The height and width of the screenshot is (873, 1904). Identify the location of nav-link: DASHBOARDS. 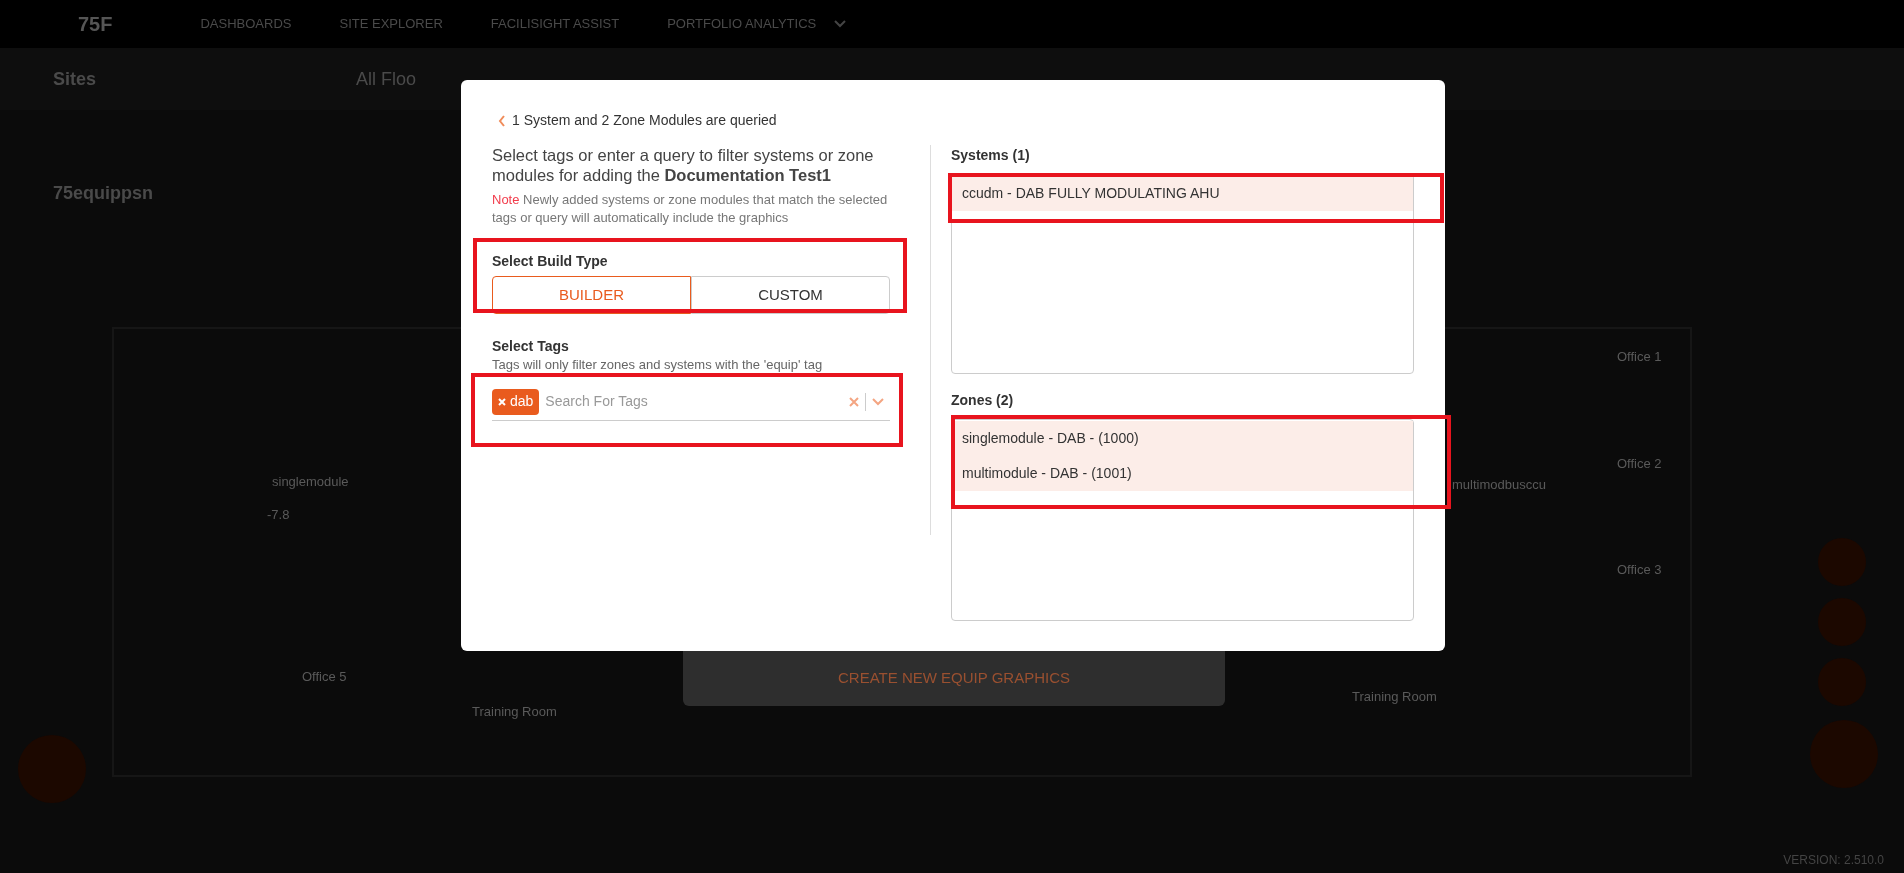
(246, 24).